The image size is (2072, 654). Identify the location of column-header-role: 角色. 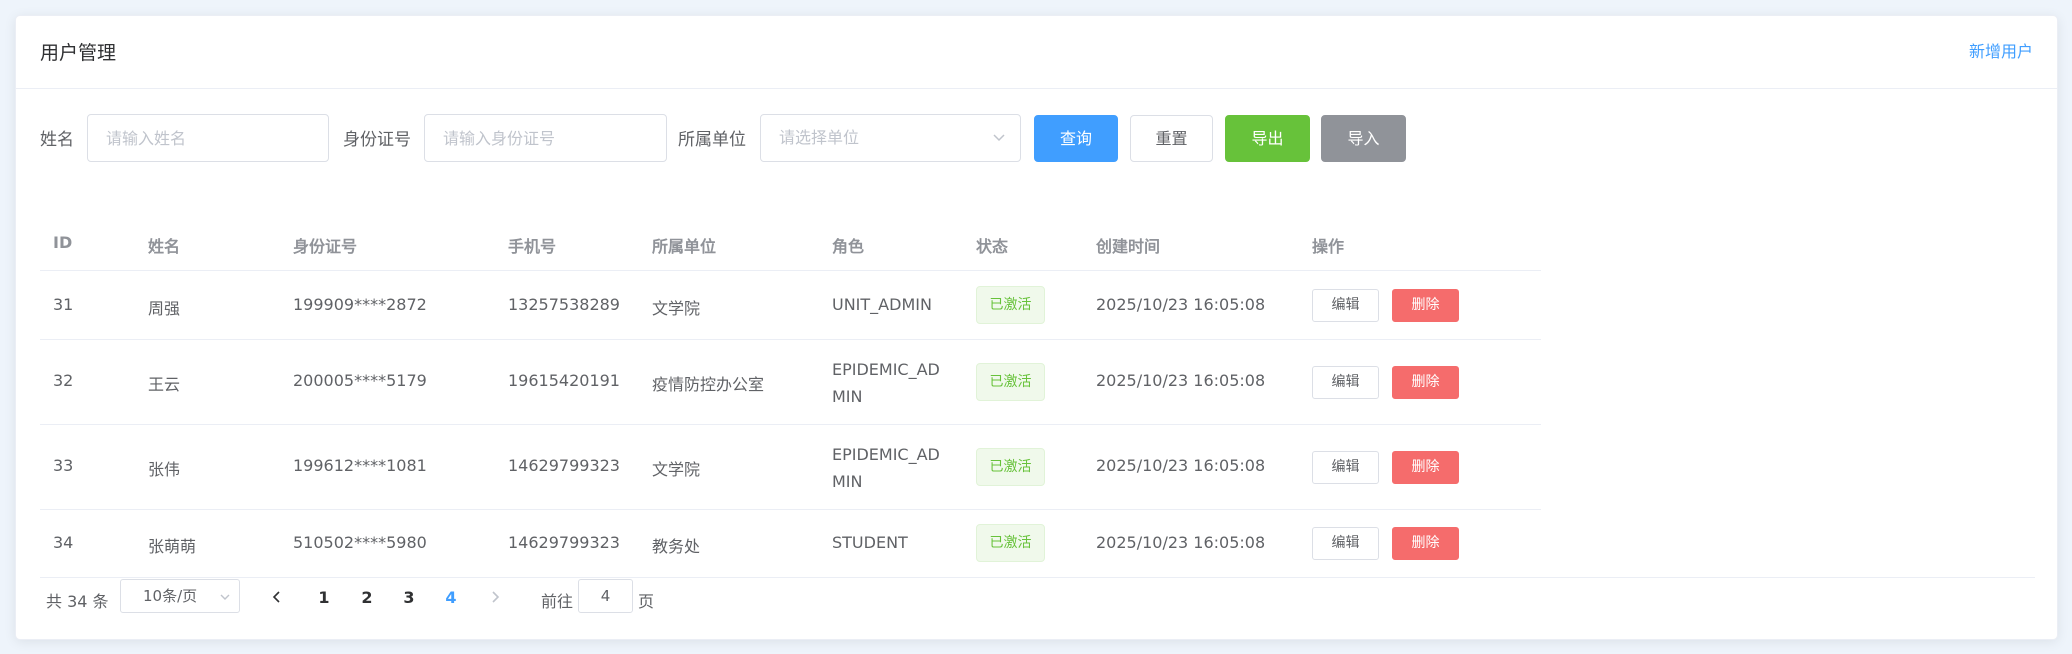
(848, 246).